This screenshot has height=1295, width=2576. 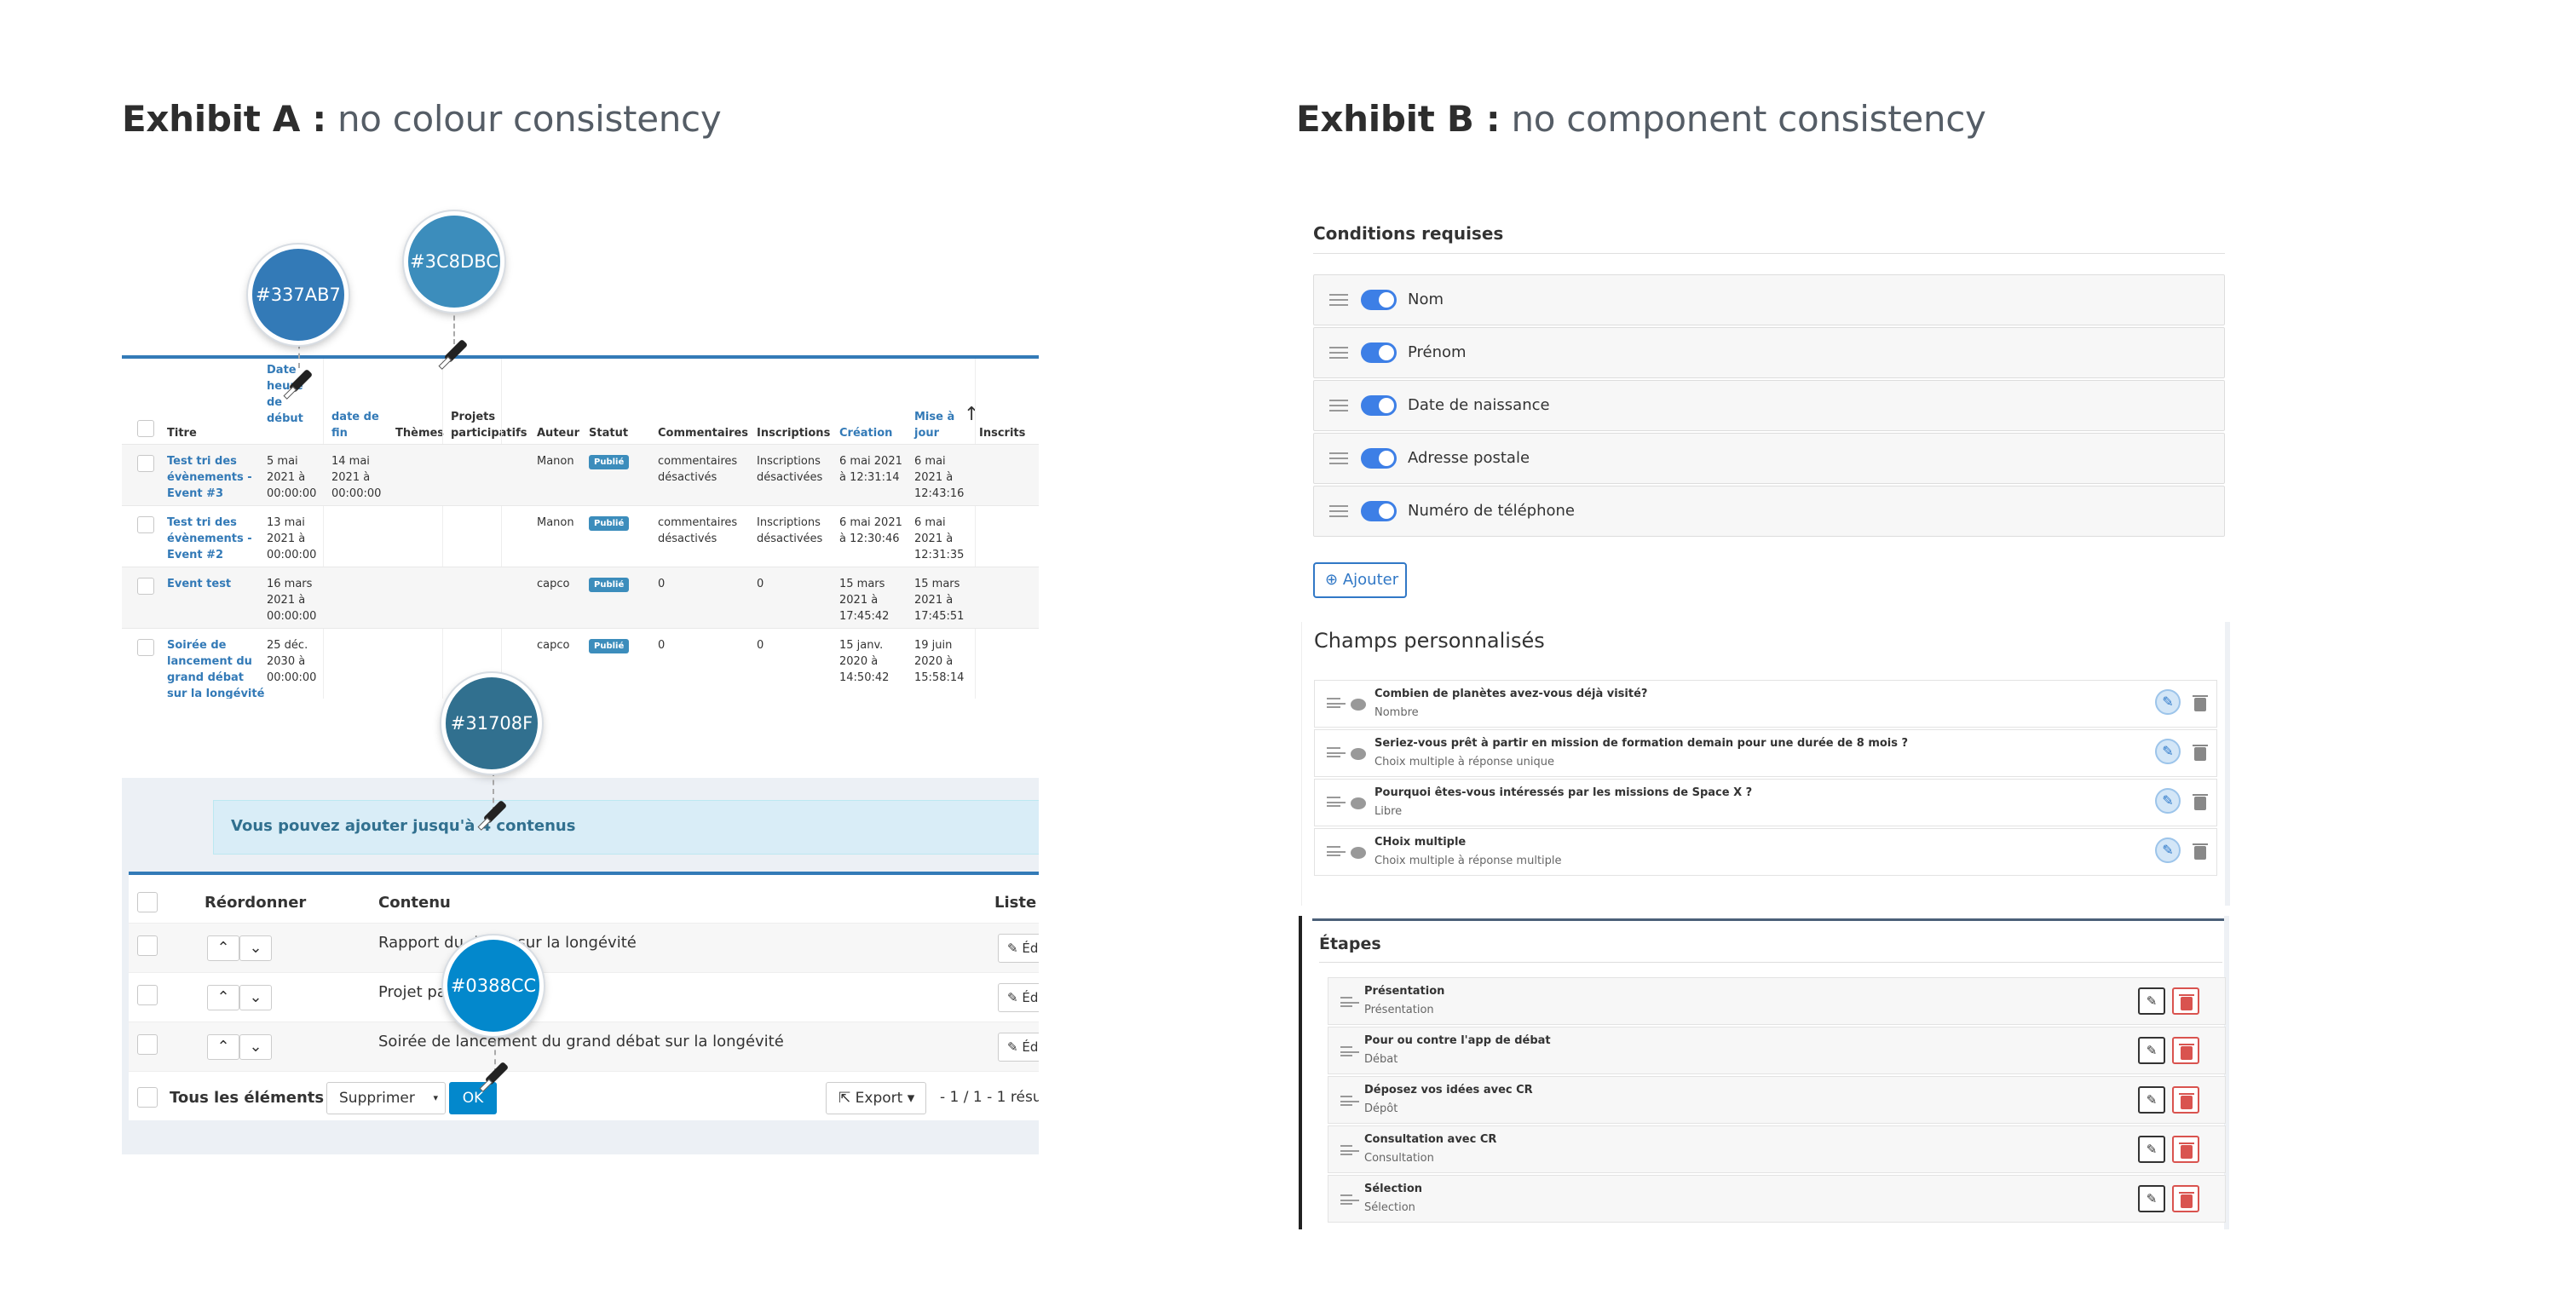 What do you see at coordinates (1777, 1001) in the screenshot?
I see `step-item: Présentation Présentation ✎` at bounding box center [1777, 1001].